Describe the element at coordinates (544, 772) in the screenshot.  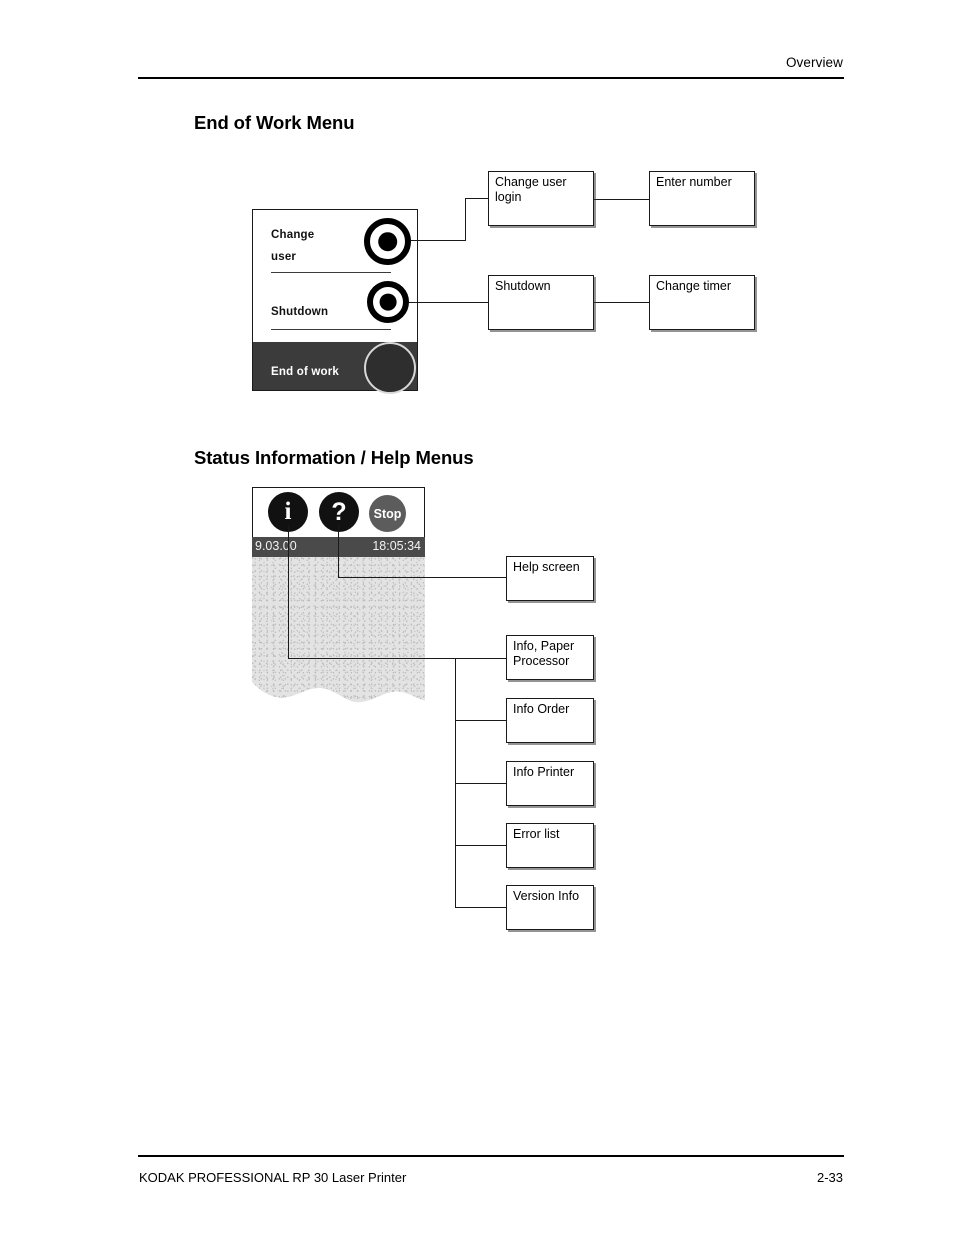
I see `flowbox-info-printer-label: Info Printer` at that location.